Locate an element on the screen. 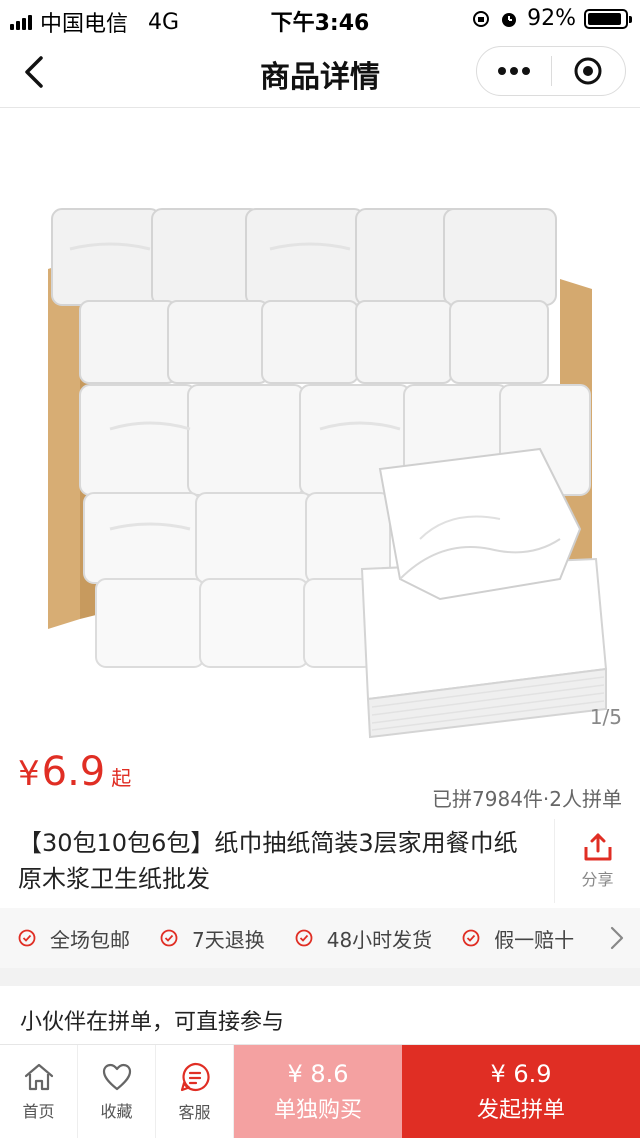 This screenshot has width=640, height=1138. guarantee-label: 7天退换 is located at coordinates (228, 939).